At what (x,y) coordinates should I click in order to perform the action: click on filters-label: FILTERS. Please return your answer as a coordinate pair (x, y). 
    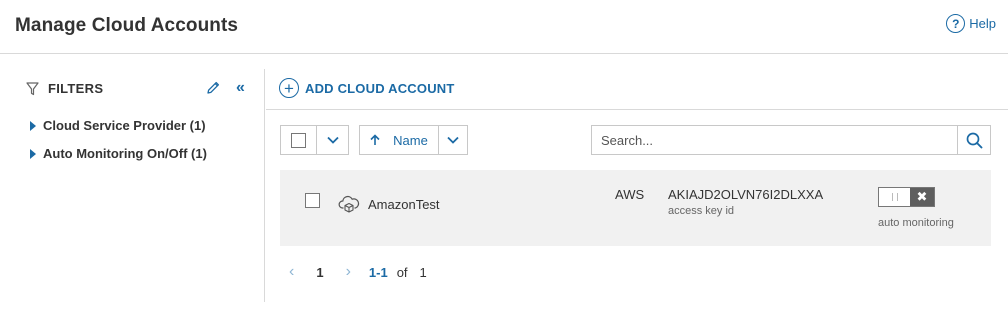
    Looking at the image, I should click on (76, 88).